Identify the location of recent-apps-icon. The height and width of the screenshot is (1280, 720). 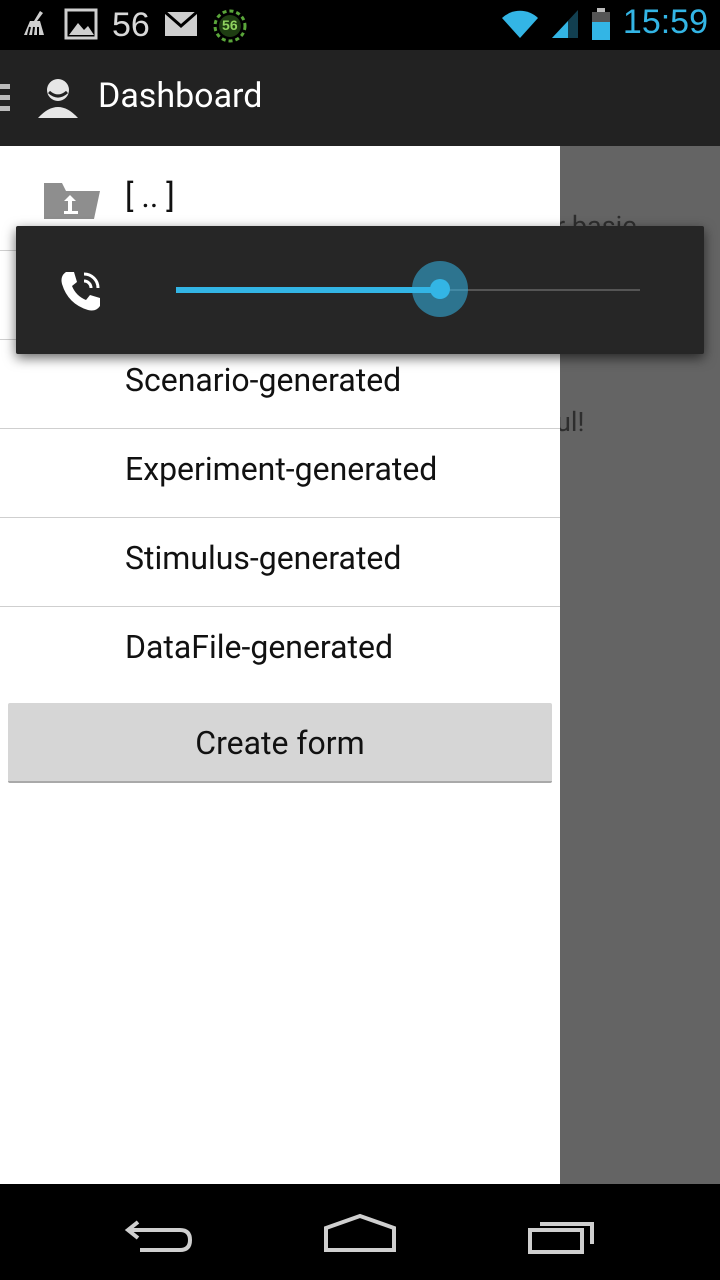
(562, 1237).